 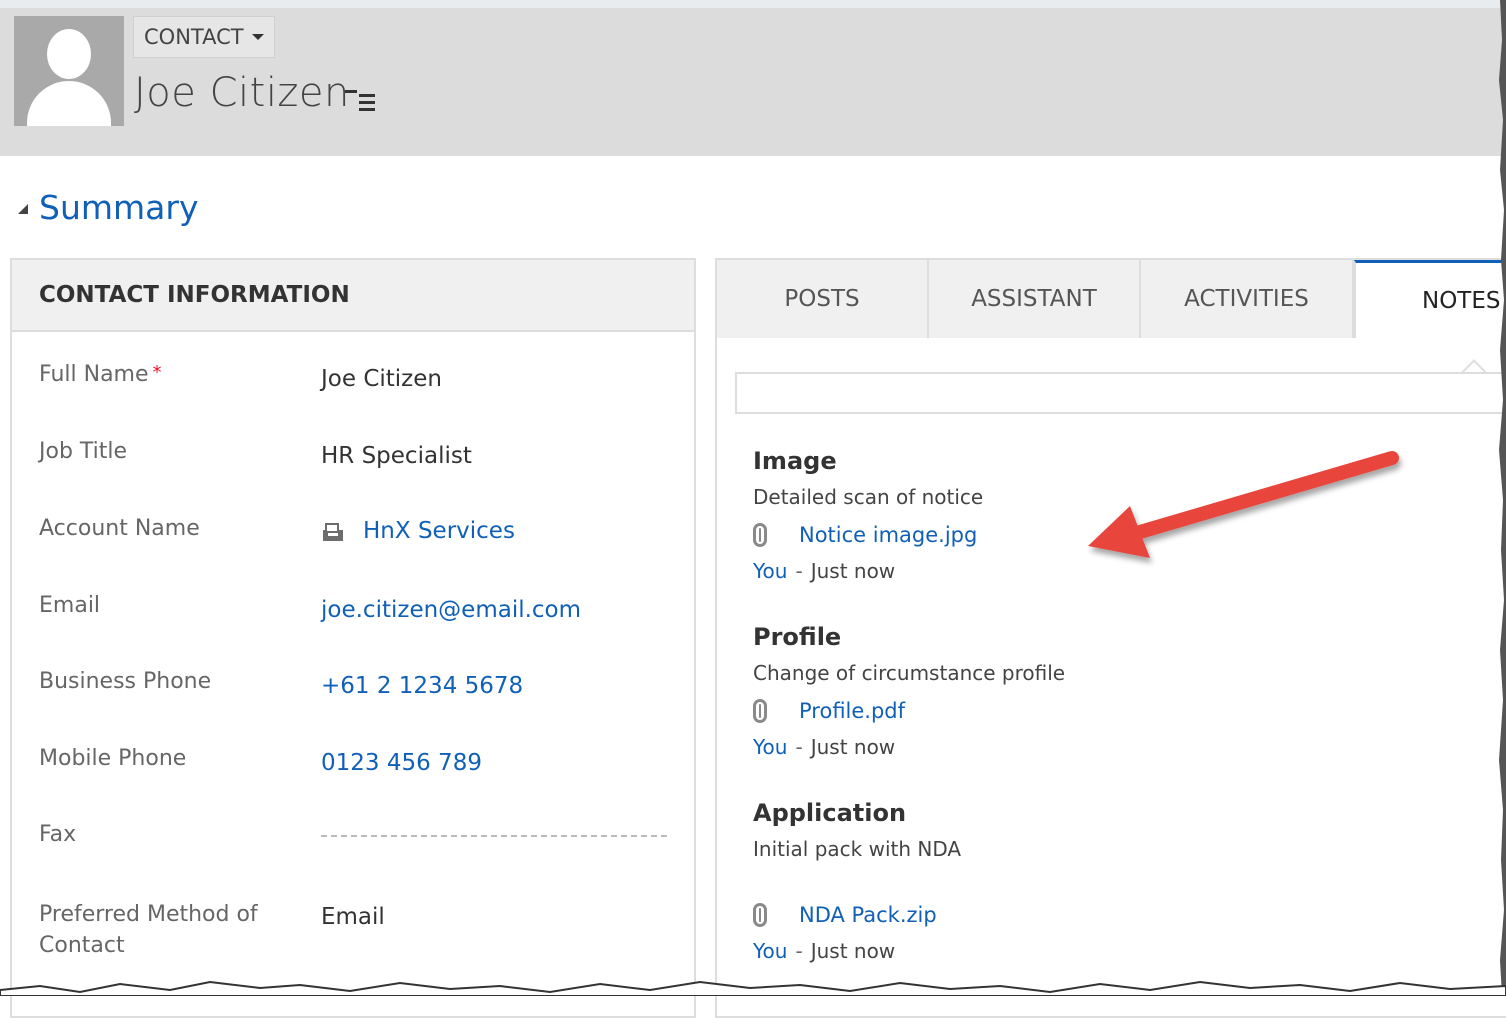 I want to click on required-indicator: *, so click(x=157, y=372).